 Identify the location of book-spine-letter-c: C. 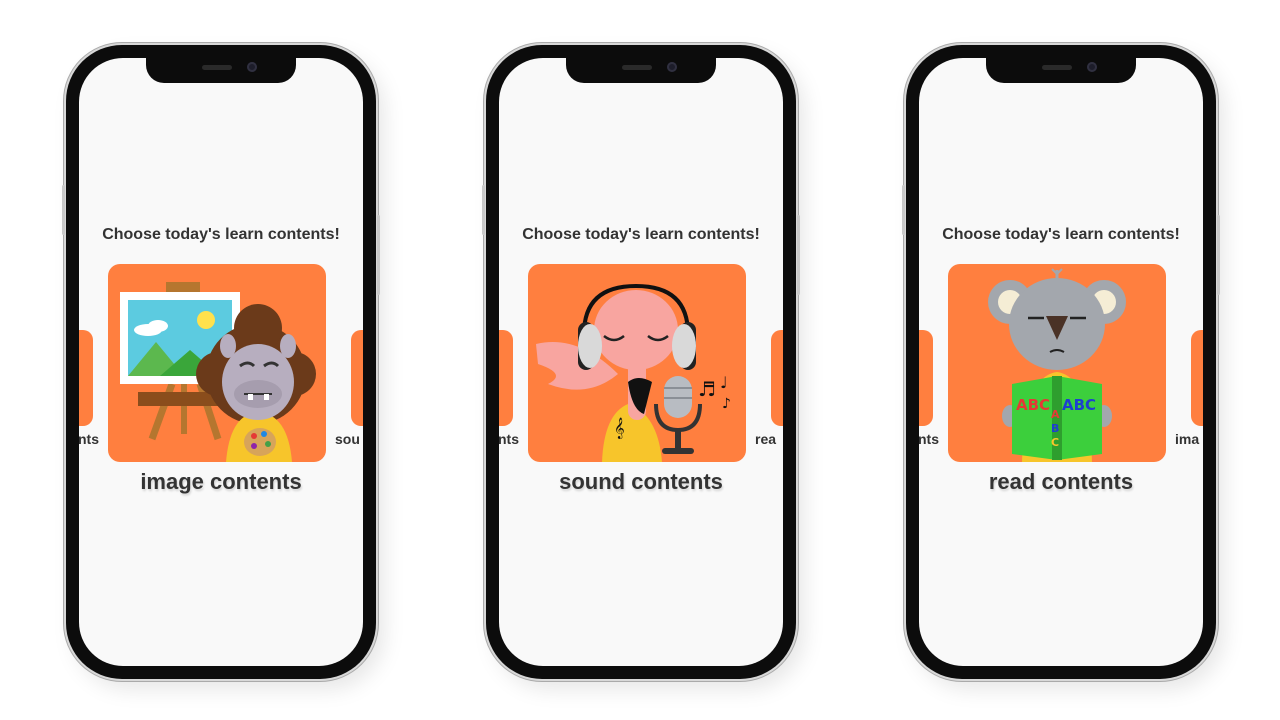
(1055, 442).